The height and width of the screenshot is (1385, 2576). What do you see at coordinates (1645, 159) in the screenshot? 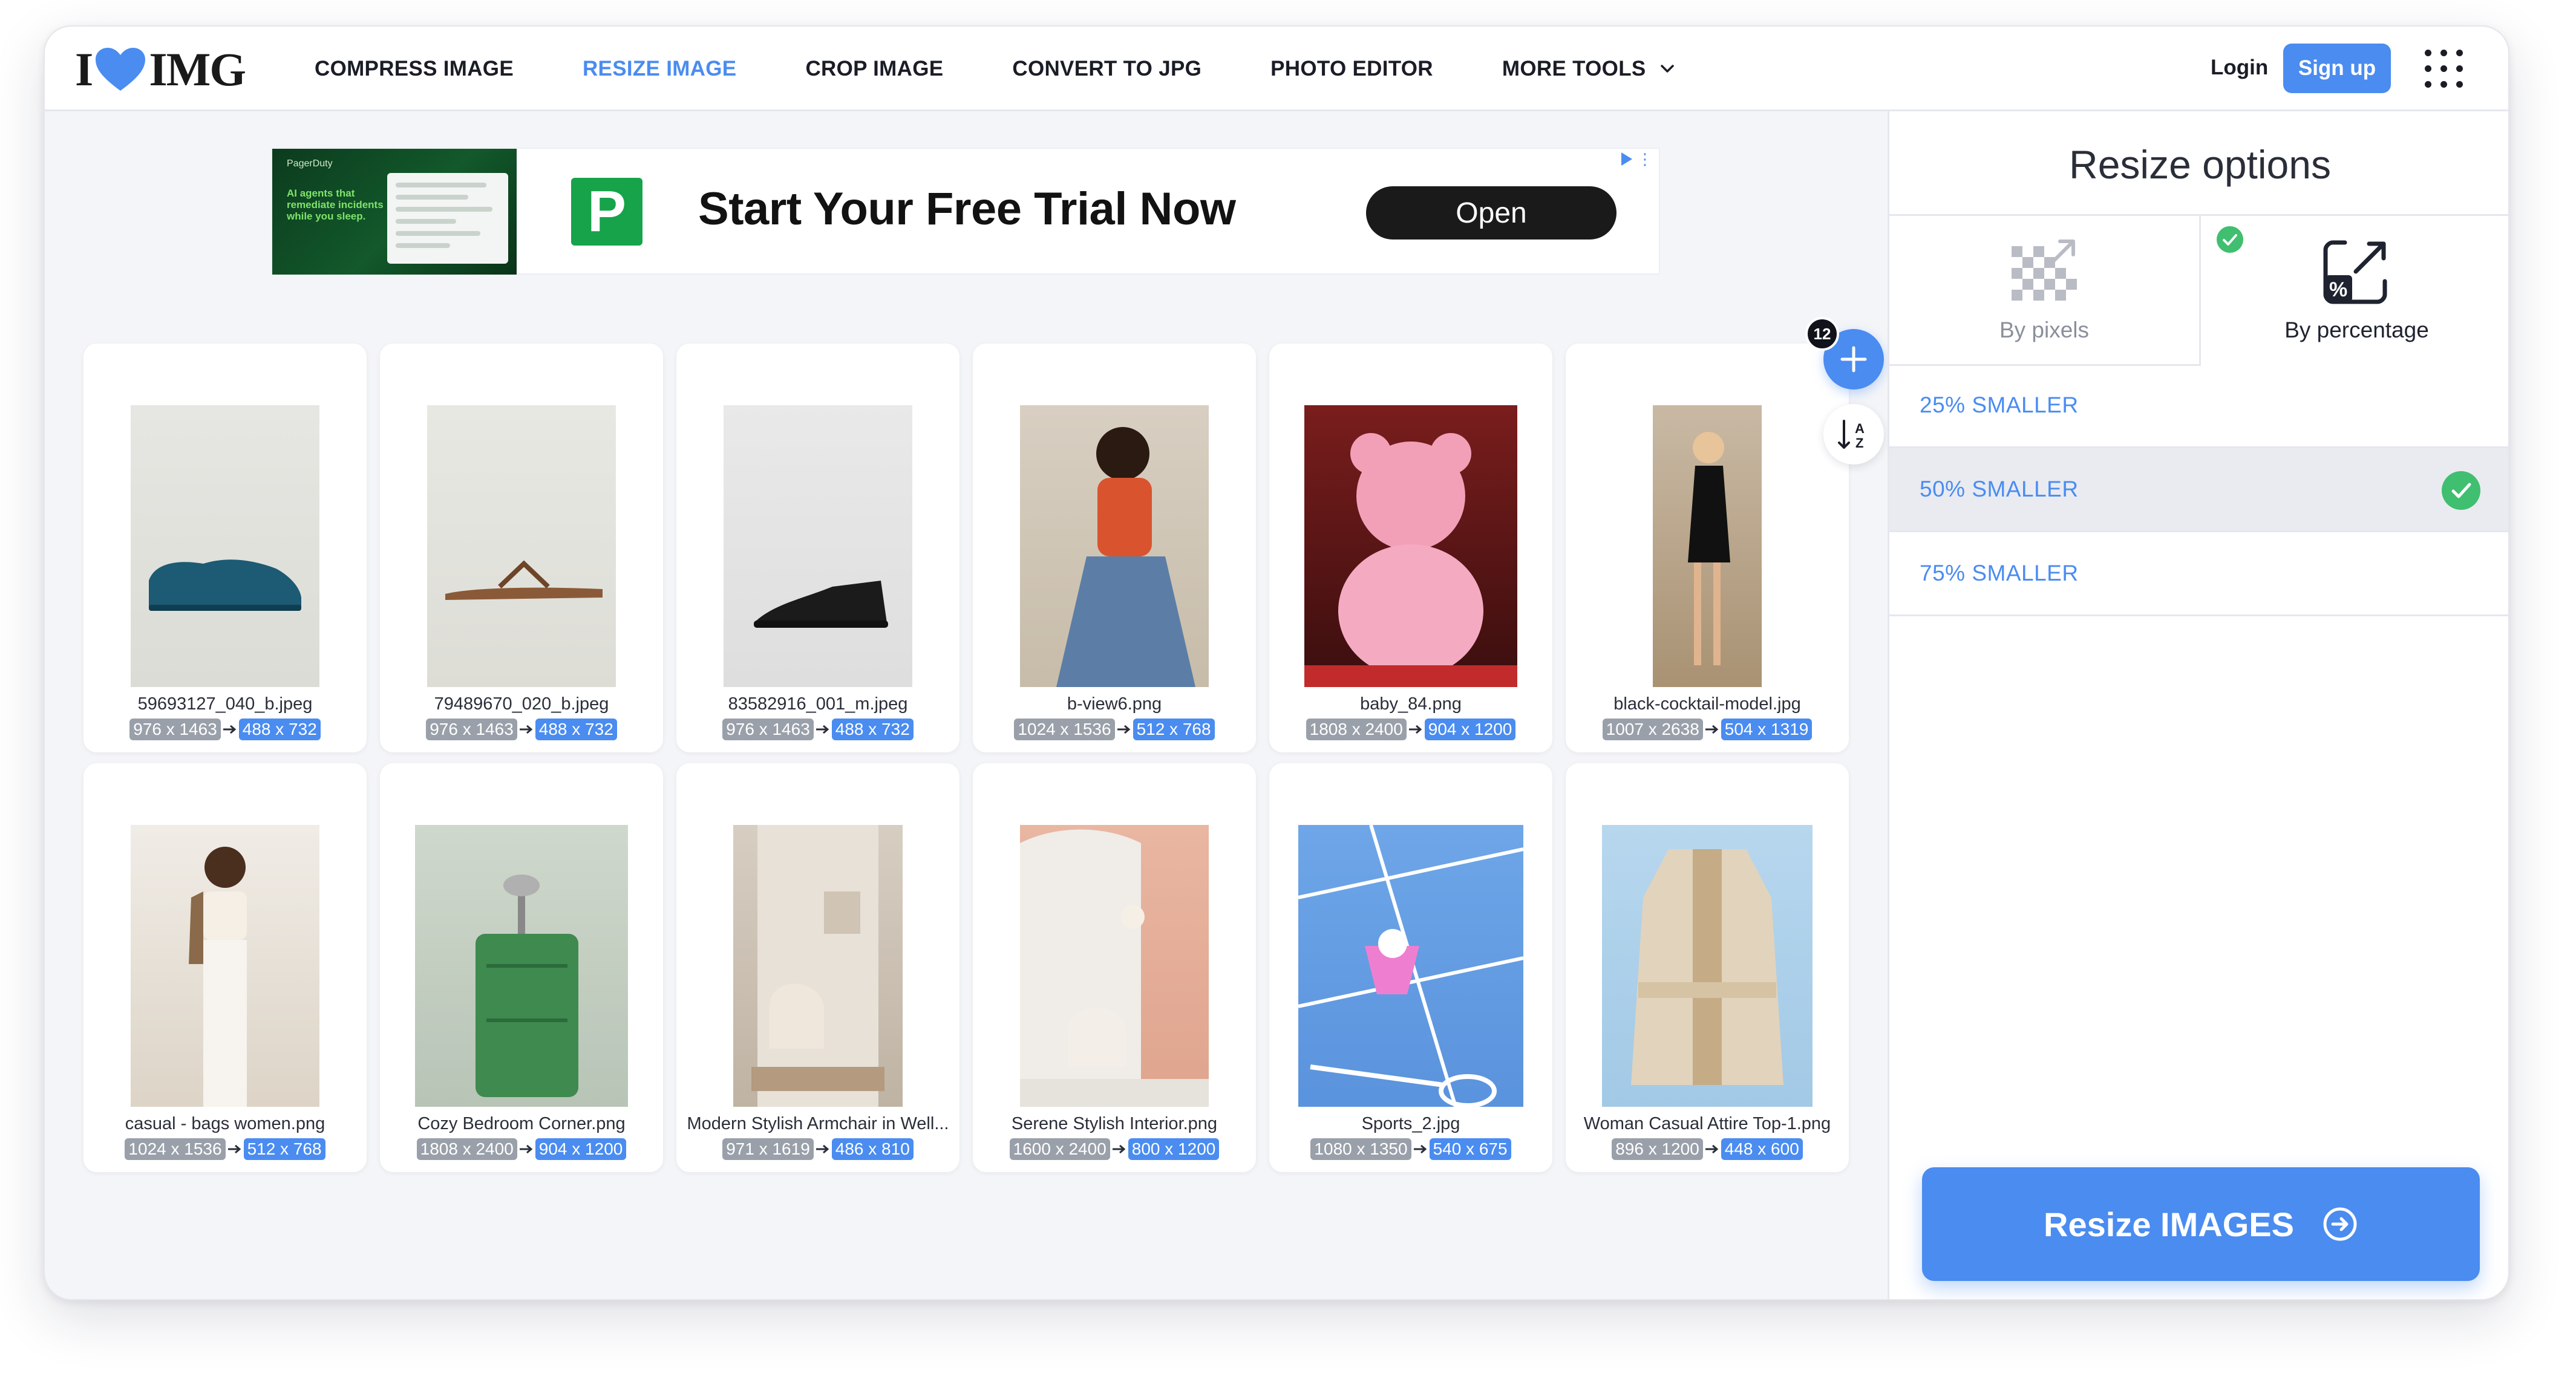
I see `ad-menu-icon: ⋮` at bounding box center [1645, 159].